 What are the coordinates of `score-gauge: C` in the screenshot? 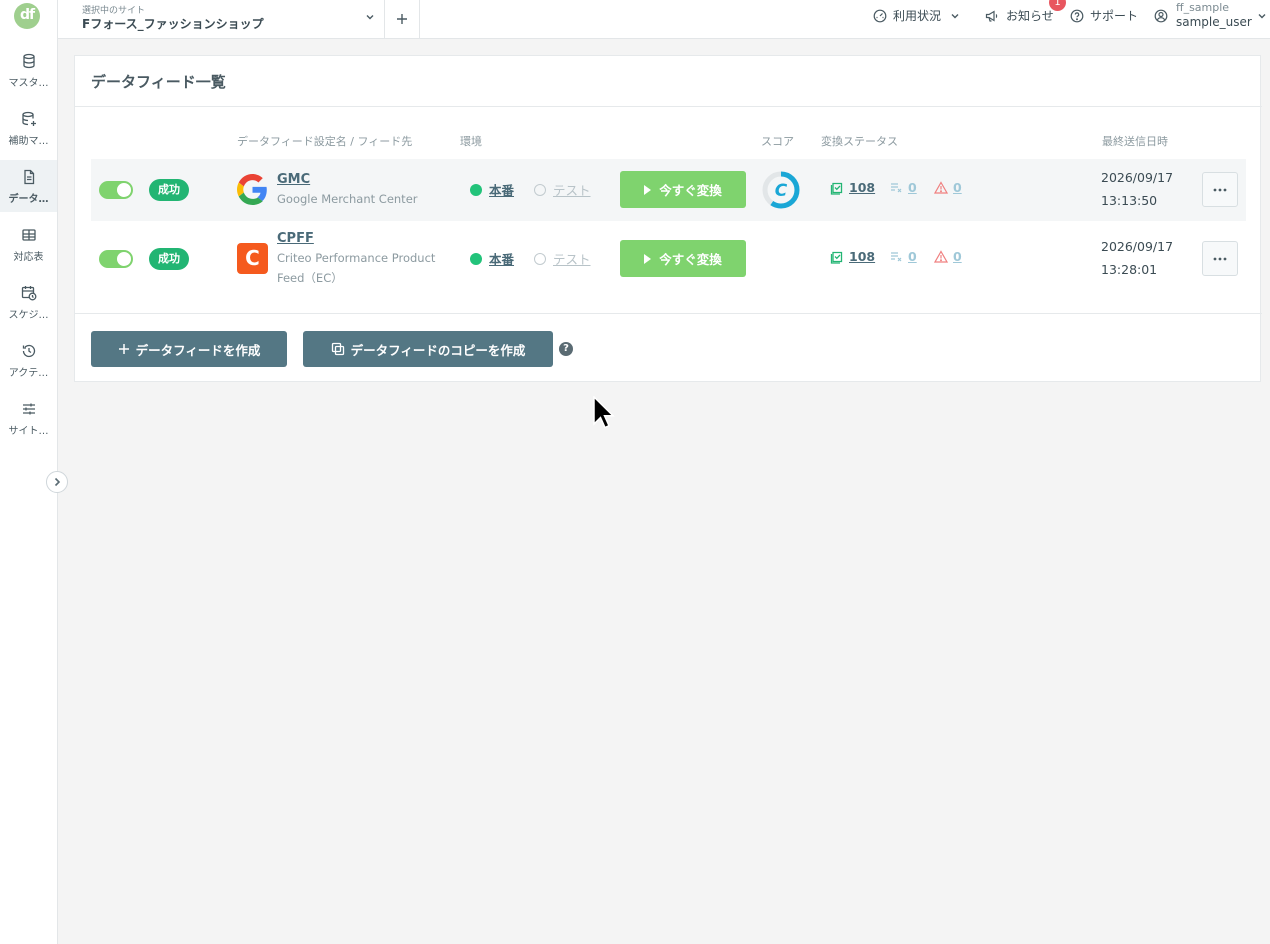 It's located at (781, 190).